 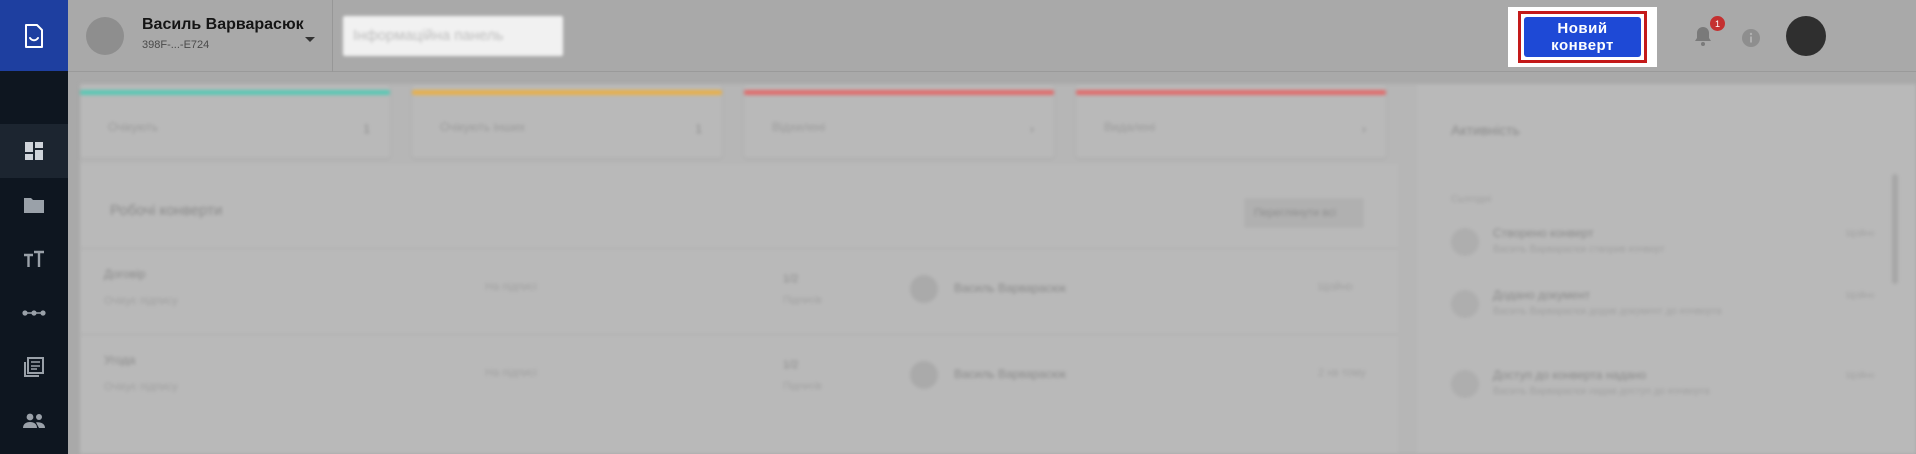 I want to click on sidebar-item-contacts, so click(x=34, y=421).